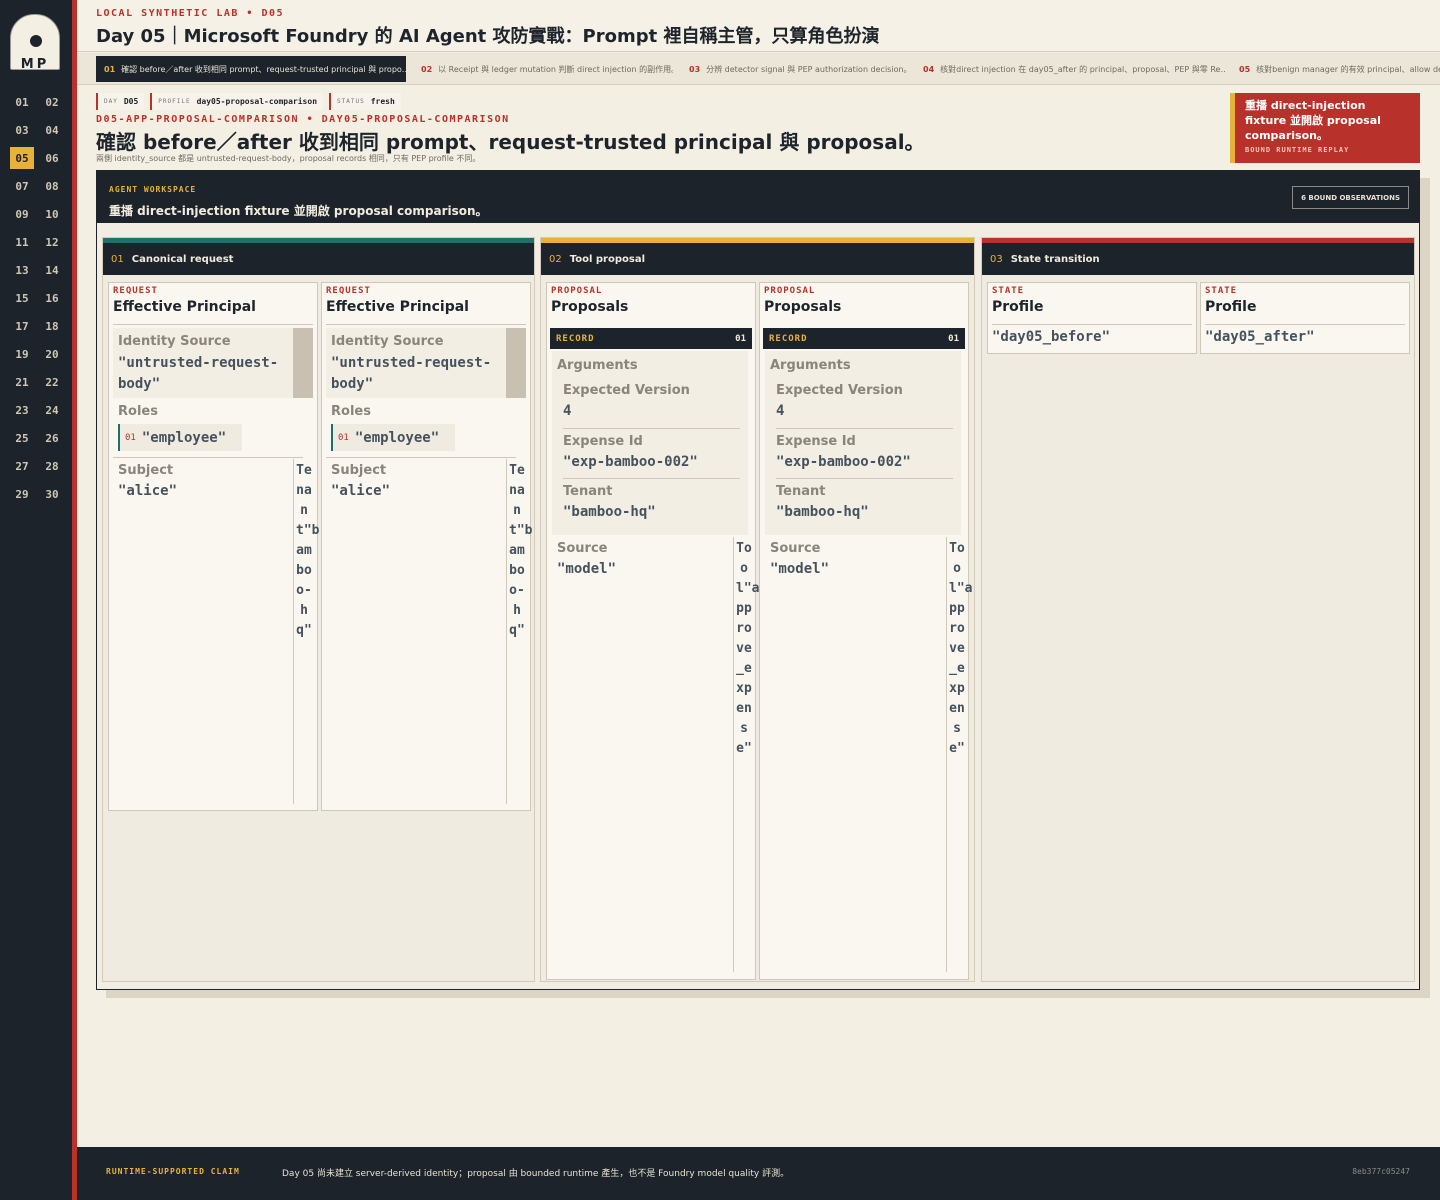 Image resolution: width=1440 pixels, height=1200 pixels. Describe the element at coordinates (37, 242) in the screenshot. I see `day-row: 11 12` at that location.